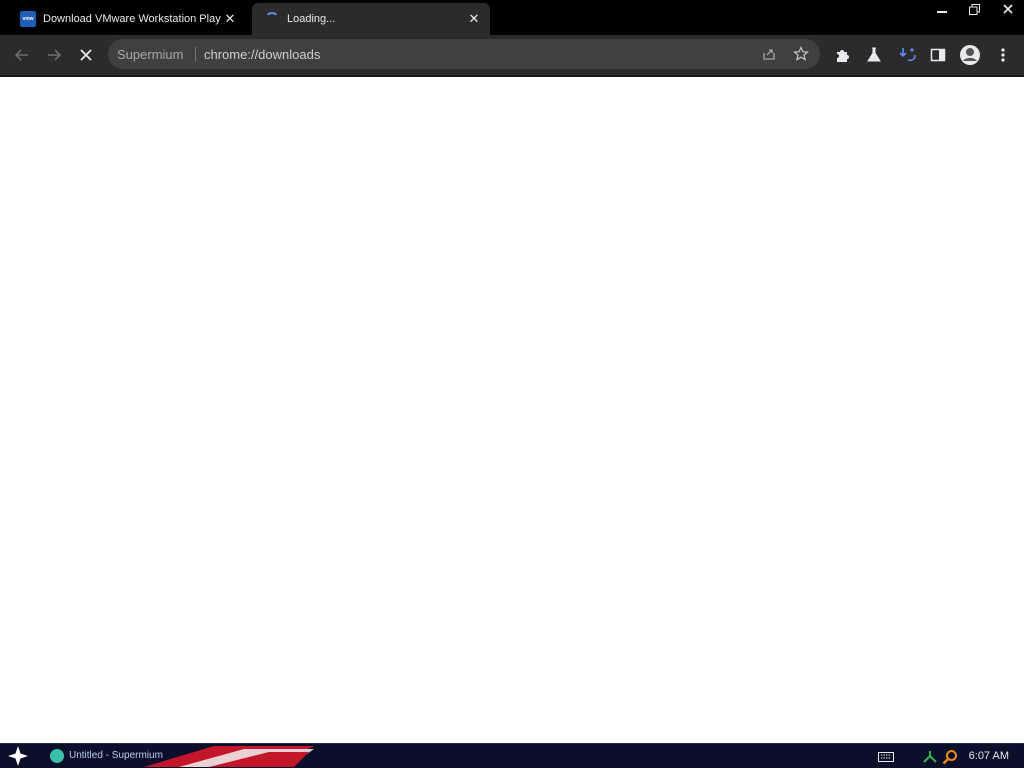 The height and width of the screenshot is (768, 1024). Describe the element at coordinates (272, 19) in the screenshot. I see `loading-spinner-icon` at that location.